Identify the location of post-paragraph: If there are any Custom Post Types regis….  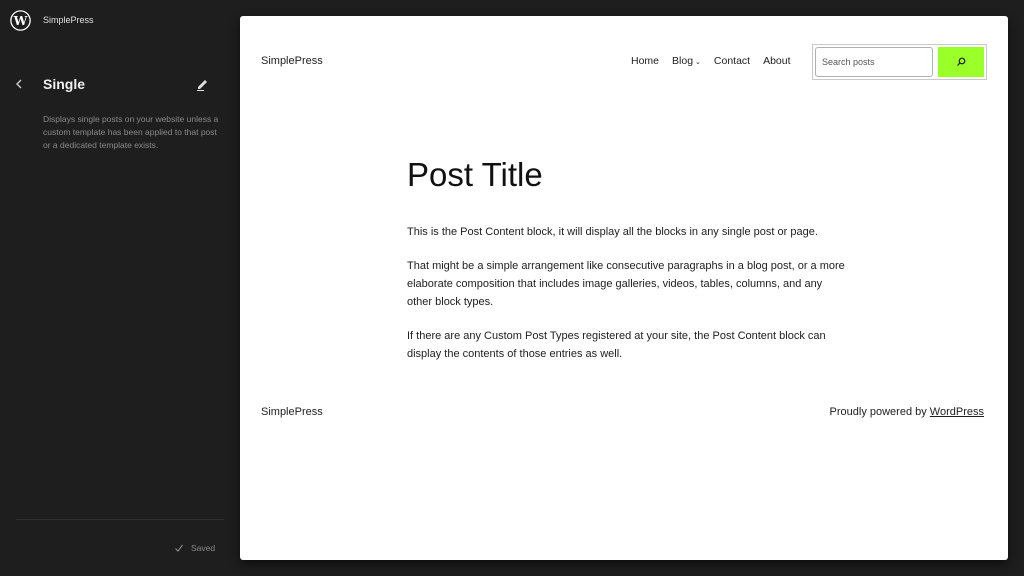
(616, 345).